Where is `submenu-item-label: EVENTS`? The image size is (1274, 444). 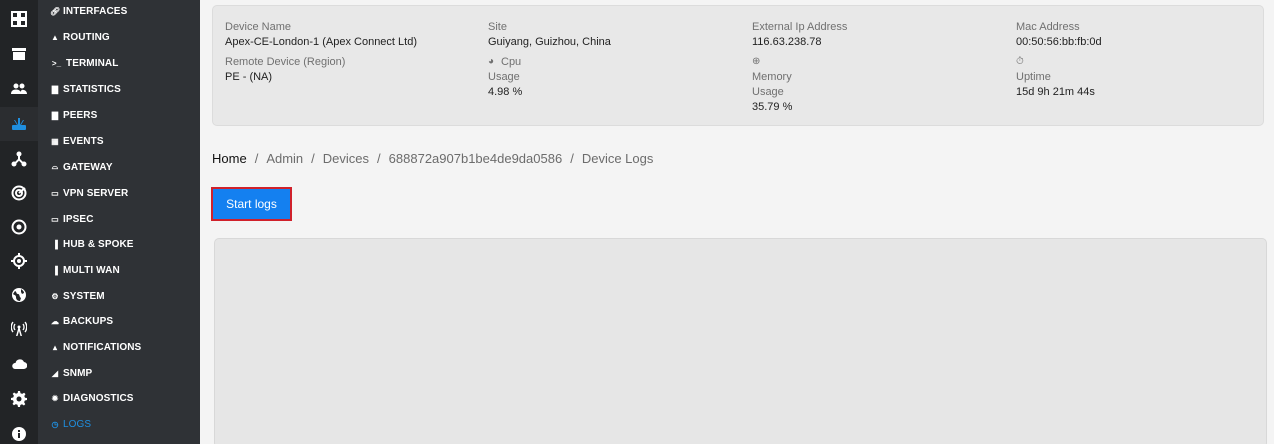
submenu-item-label: EVENTS is located at coordinates (83, 141).